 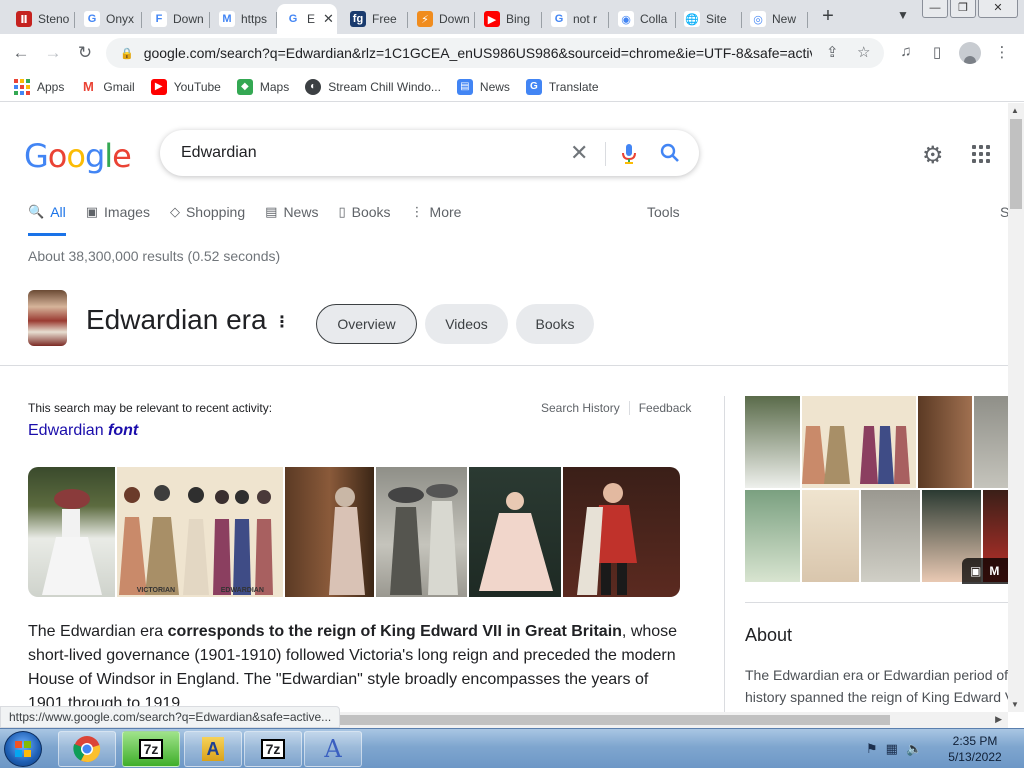 What do you see at coordinates (775, 19) in the screenshot?
I see `browser-tab: ◎ New` at bounding box center [775, 19].